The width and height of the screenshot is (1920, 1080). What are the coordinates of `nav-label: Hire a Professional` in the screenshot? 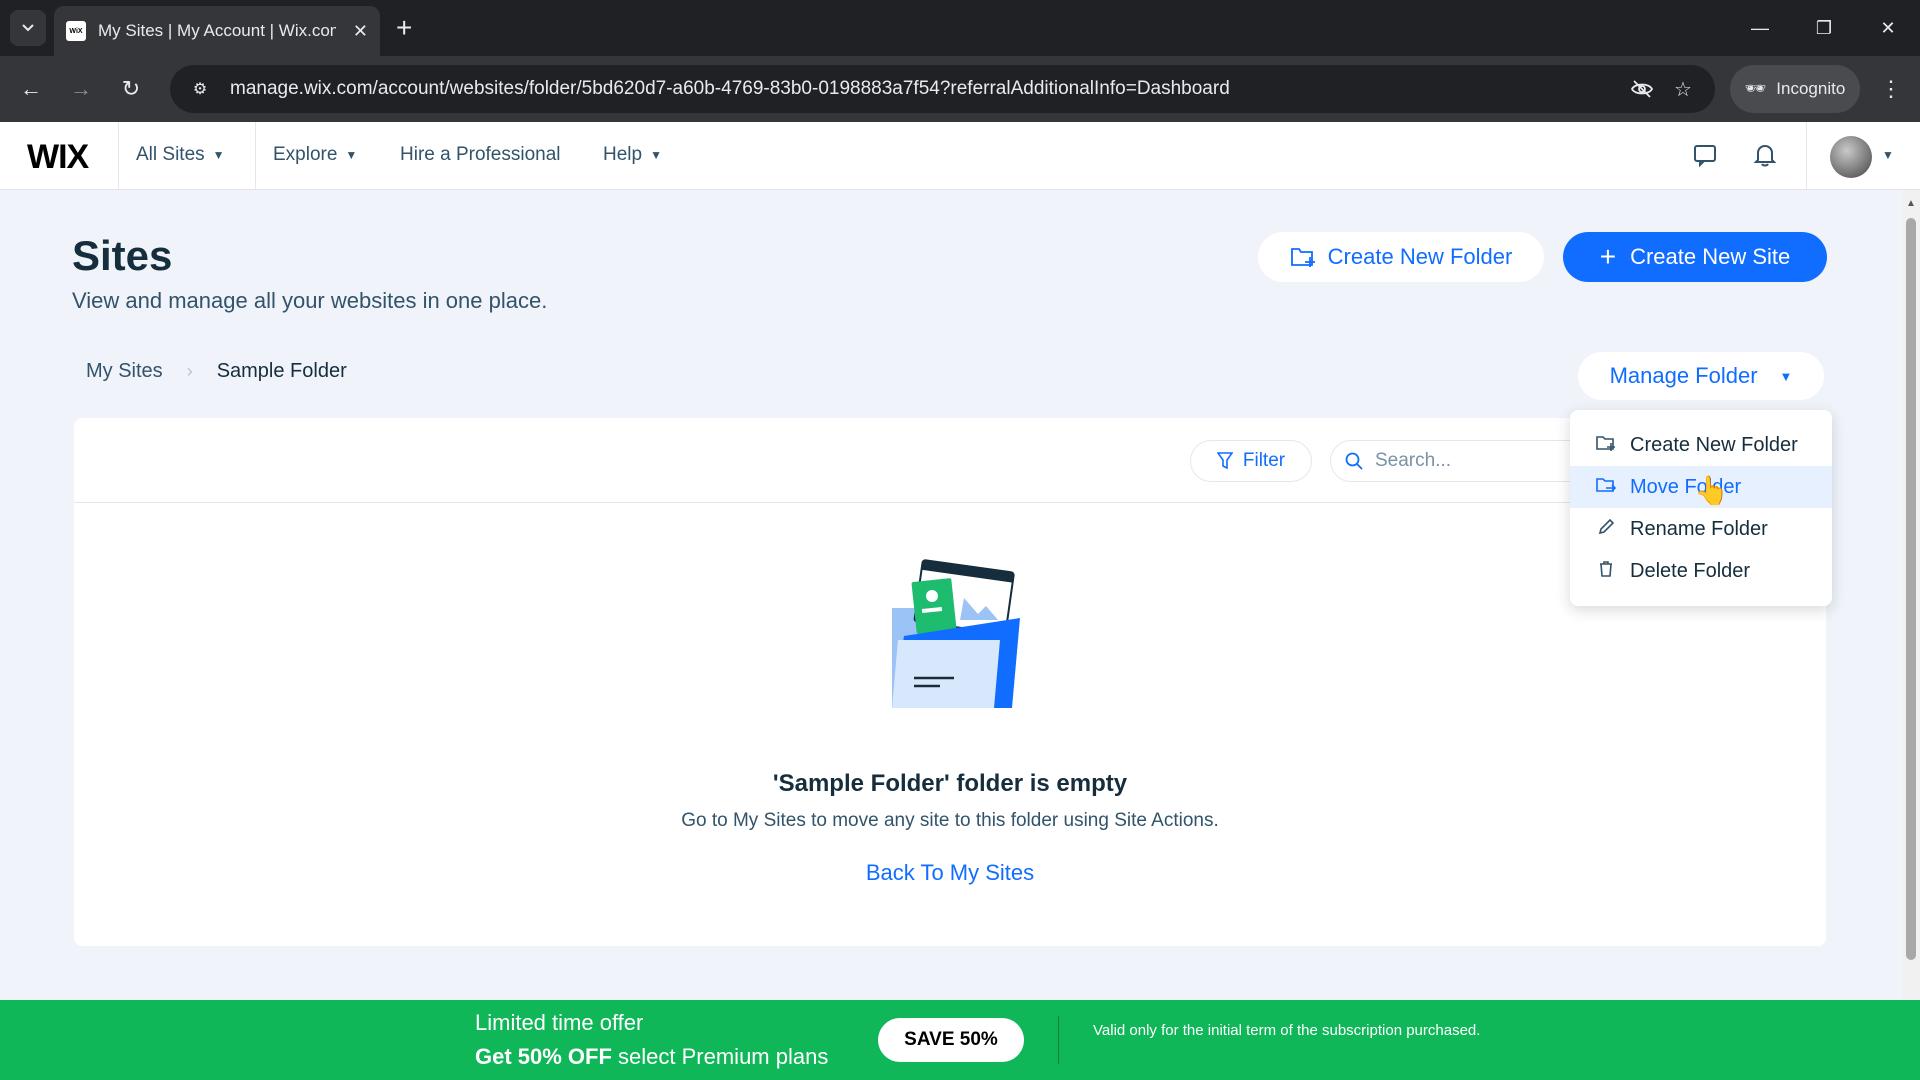 It's located at (480, 154).